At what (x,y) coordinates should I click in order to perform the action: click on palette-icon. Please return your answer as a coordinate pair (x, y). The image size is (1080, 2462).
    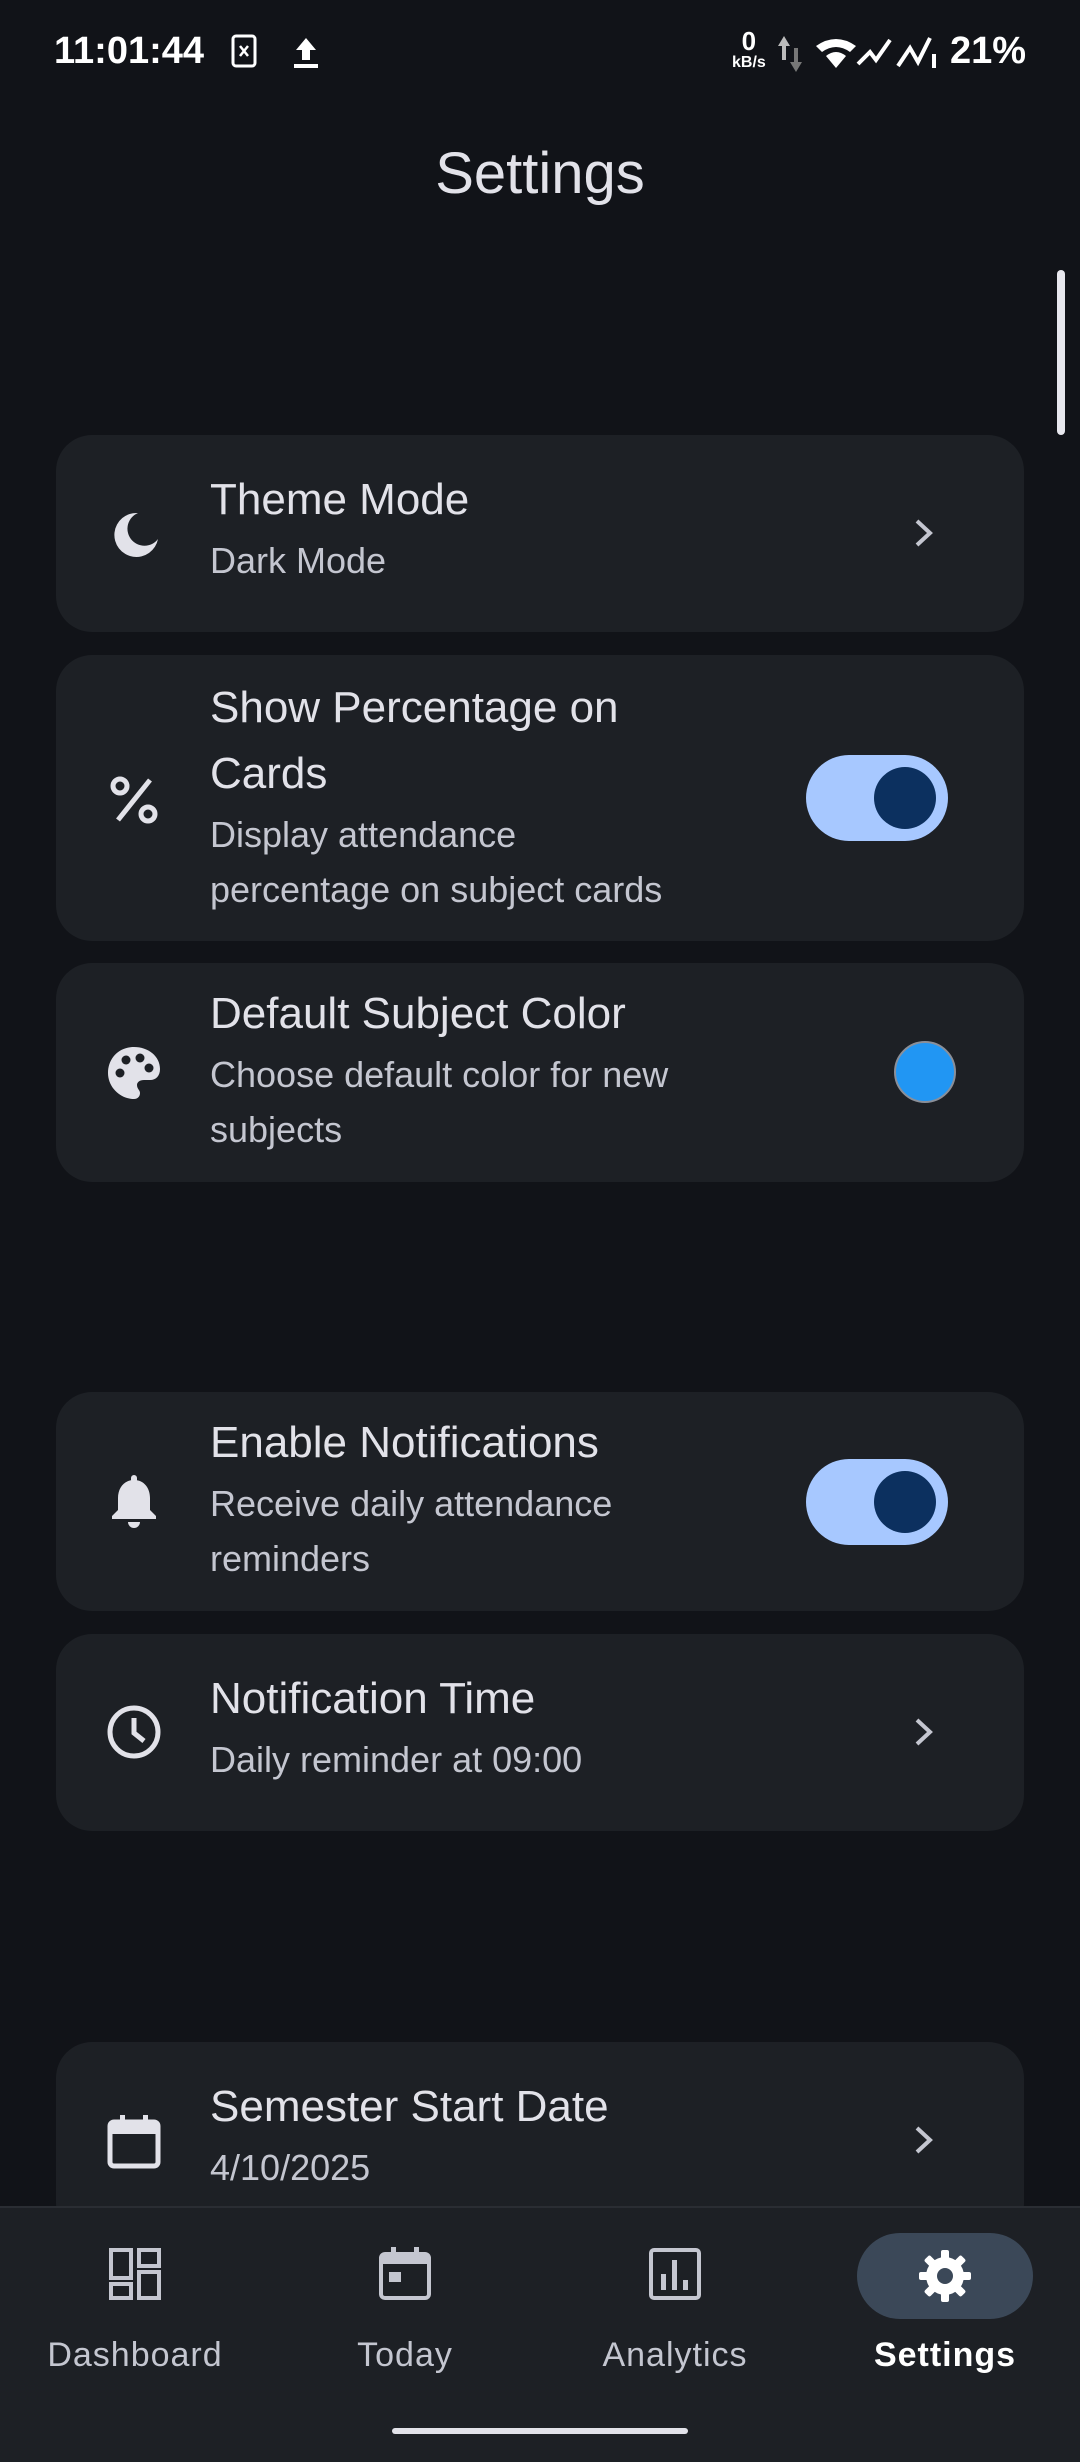
    Looking at the image, I should click on (134, 1073).